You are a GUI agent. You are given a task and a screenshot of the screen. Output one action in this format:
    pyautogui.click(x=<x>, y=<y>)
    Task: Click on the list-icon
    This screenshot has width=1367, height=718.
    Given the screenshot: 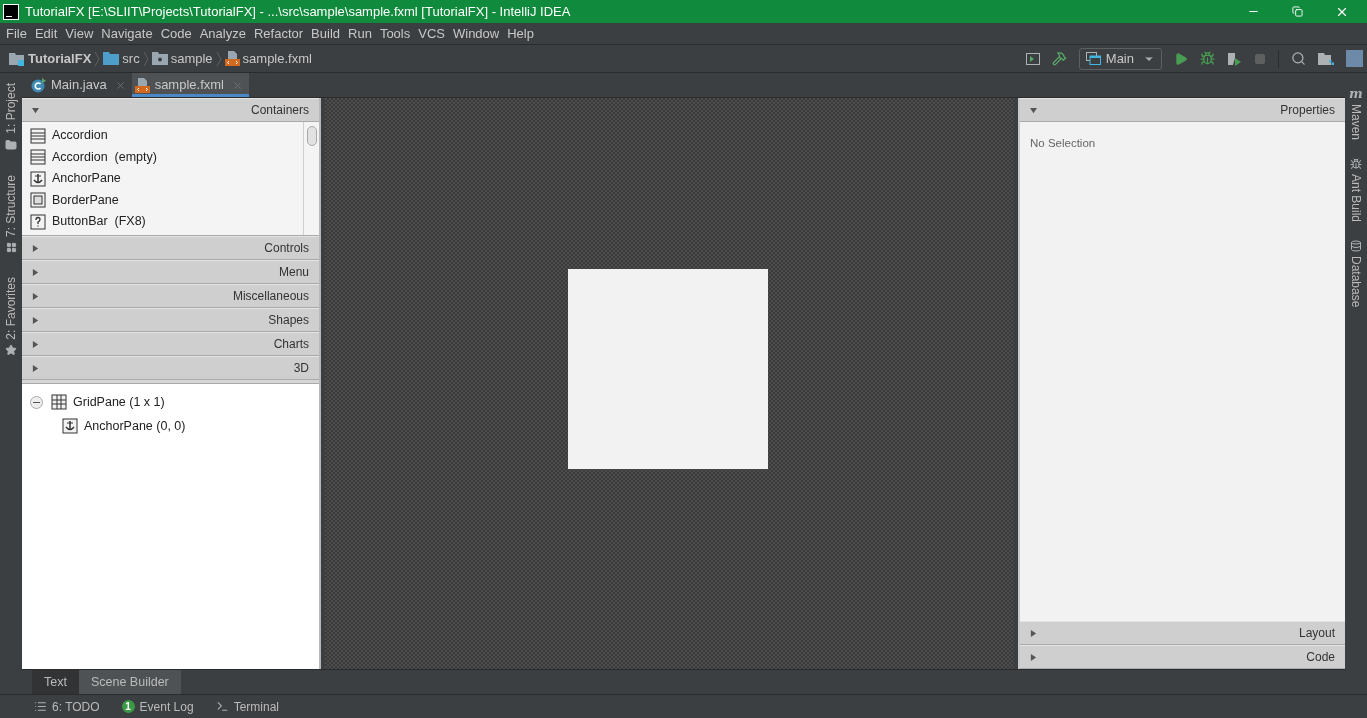 What is the action you would take?
    pyautogui.click(x=40, y=706)
    